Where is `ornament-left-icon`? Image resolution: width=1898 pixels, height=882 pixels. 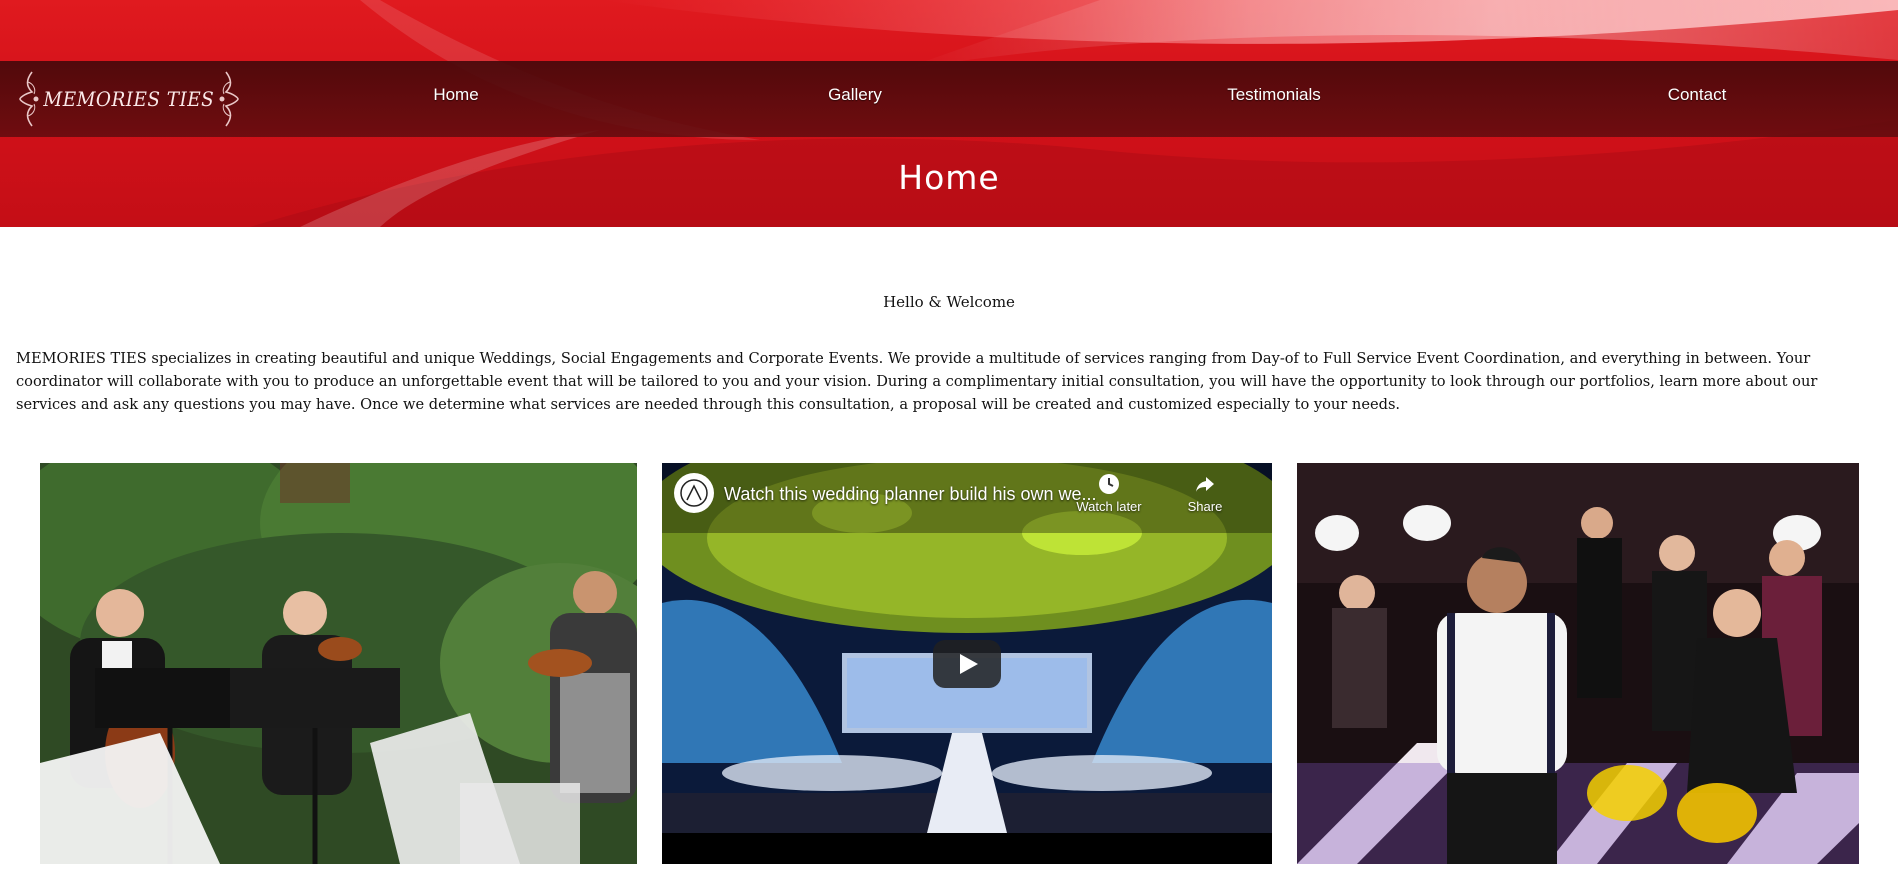 ornament-left-icon is located at coordinates (29, 99).